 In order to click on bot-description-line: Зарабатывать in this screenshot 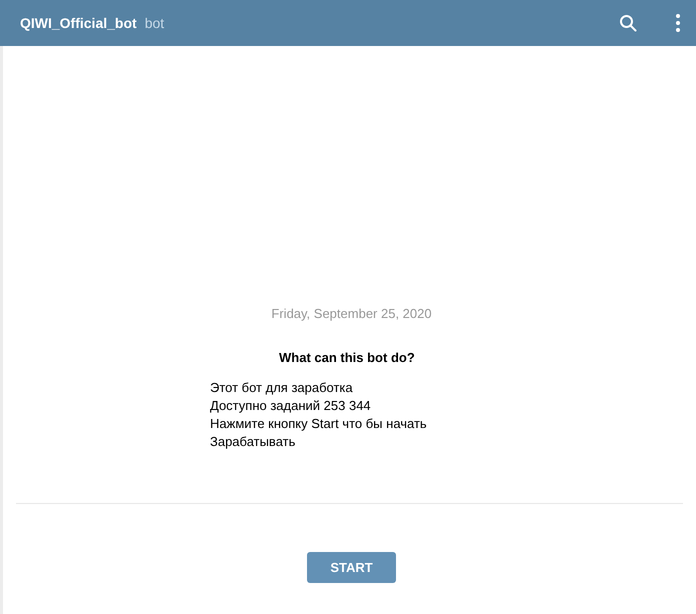, I will do `click(253, 442)`.